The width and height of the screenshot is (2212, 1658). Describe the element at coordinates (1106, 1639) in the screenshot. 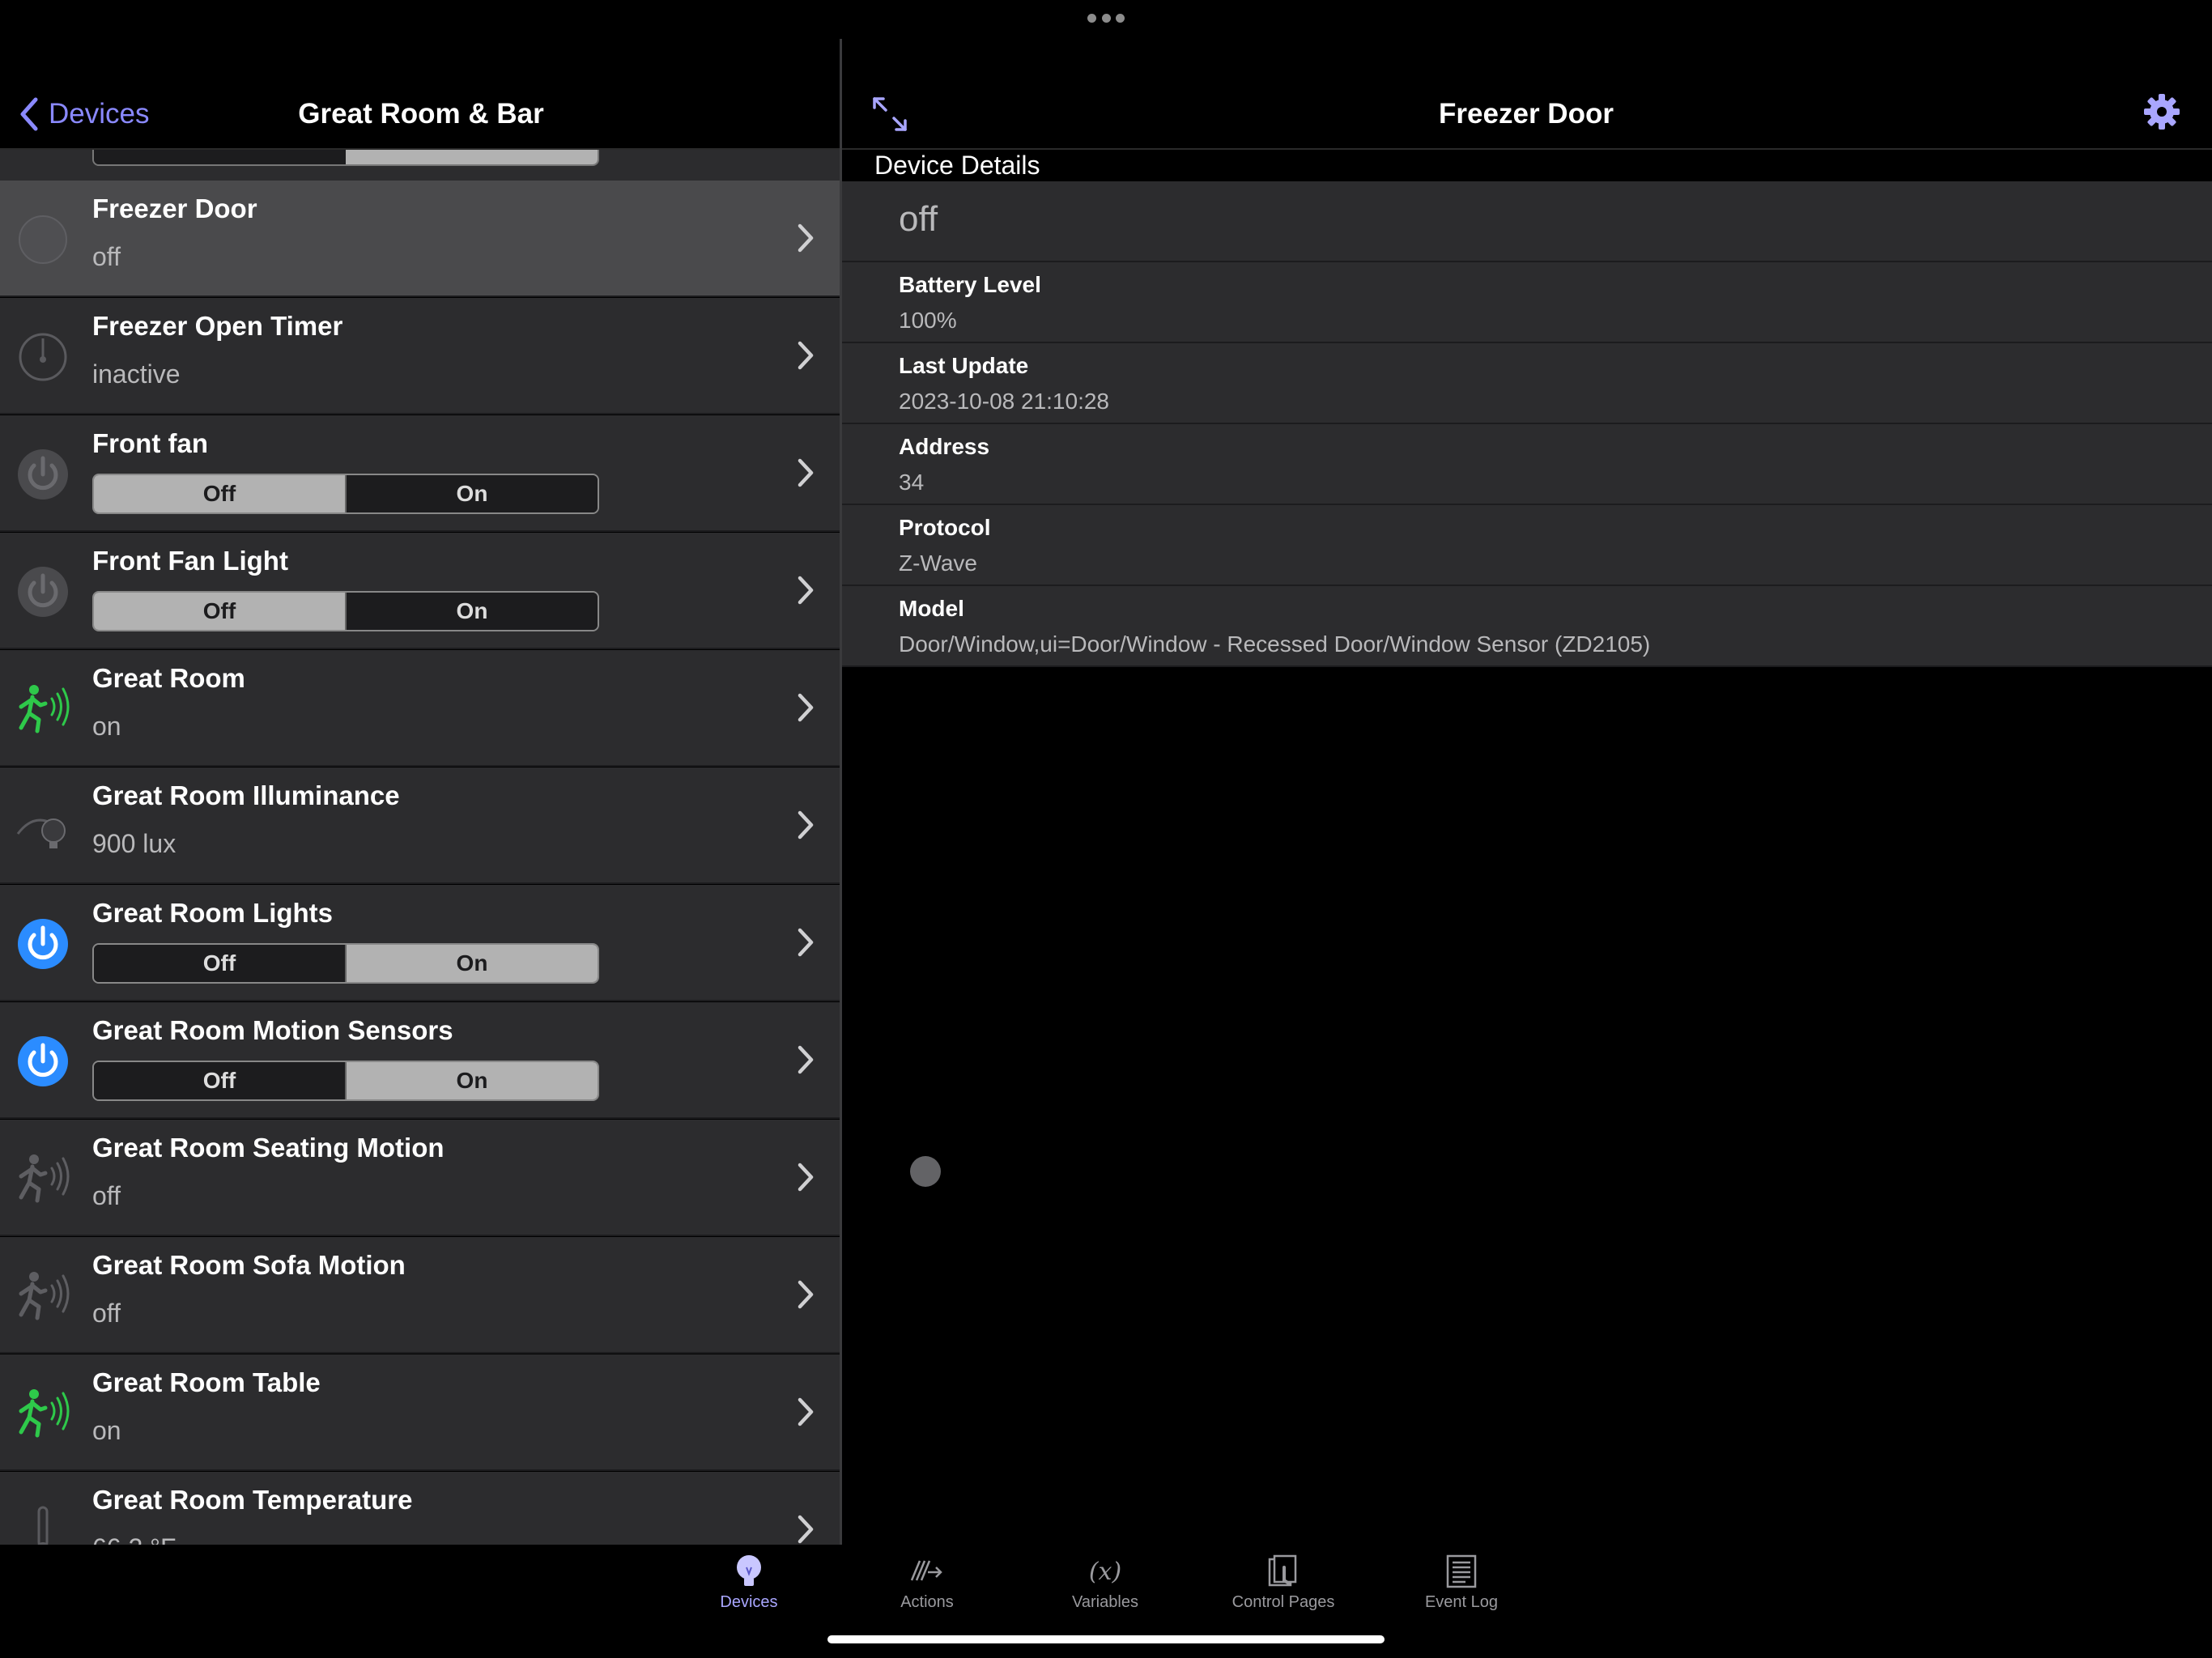

I see `home-indicator` at that location.